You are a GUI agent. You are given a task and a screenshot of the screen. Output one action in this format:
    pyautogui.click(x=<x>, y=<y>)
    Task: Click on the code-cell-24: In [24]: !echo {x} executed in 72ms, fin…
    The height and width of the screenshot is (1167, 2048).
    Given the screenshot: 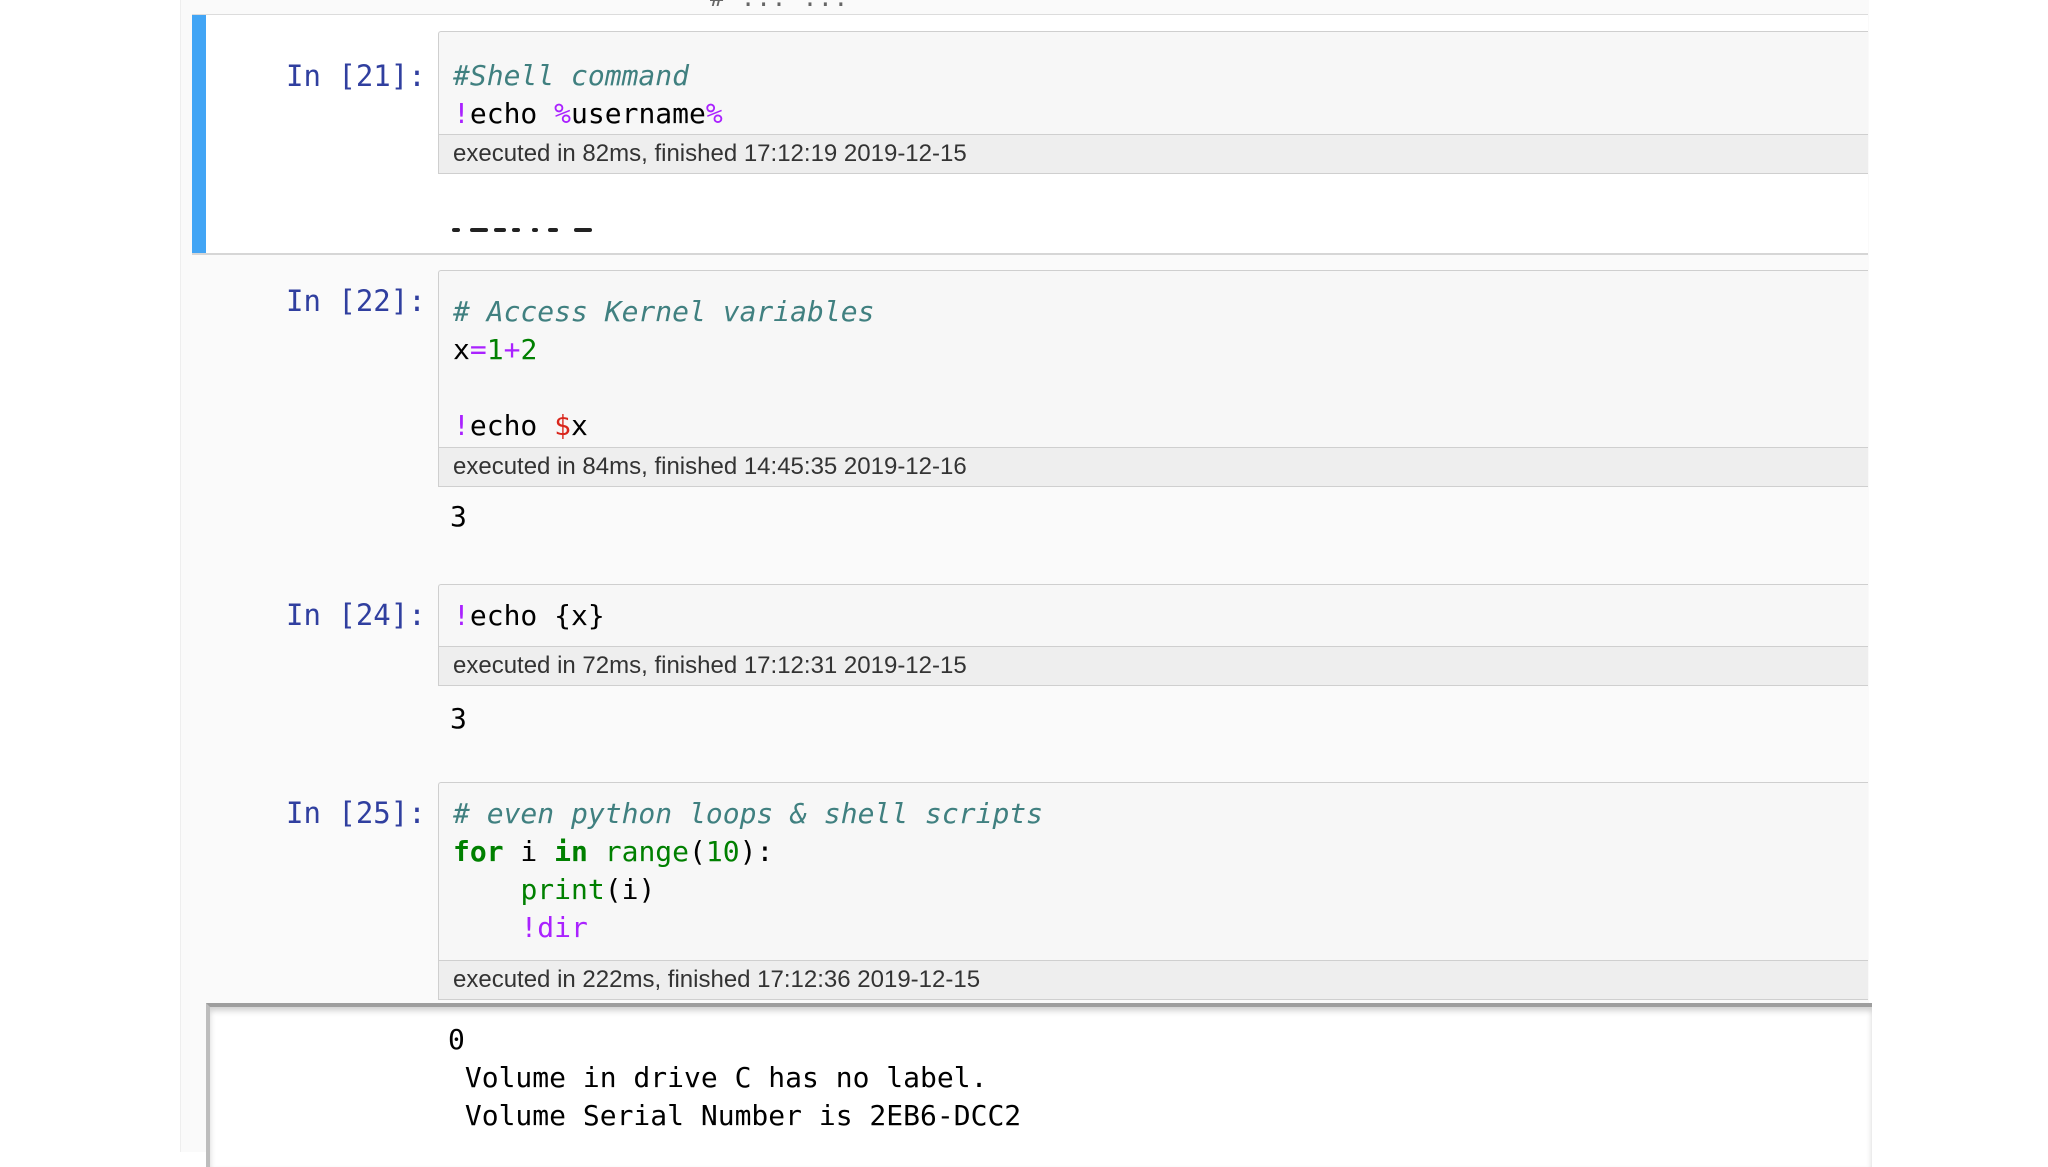 What is the action you would take?
    pyautogui.click(x=1030, y=673)
    